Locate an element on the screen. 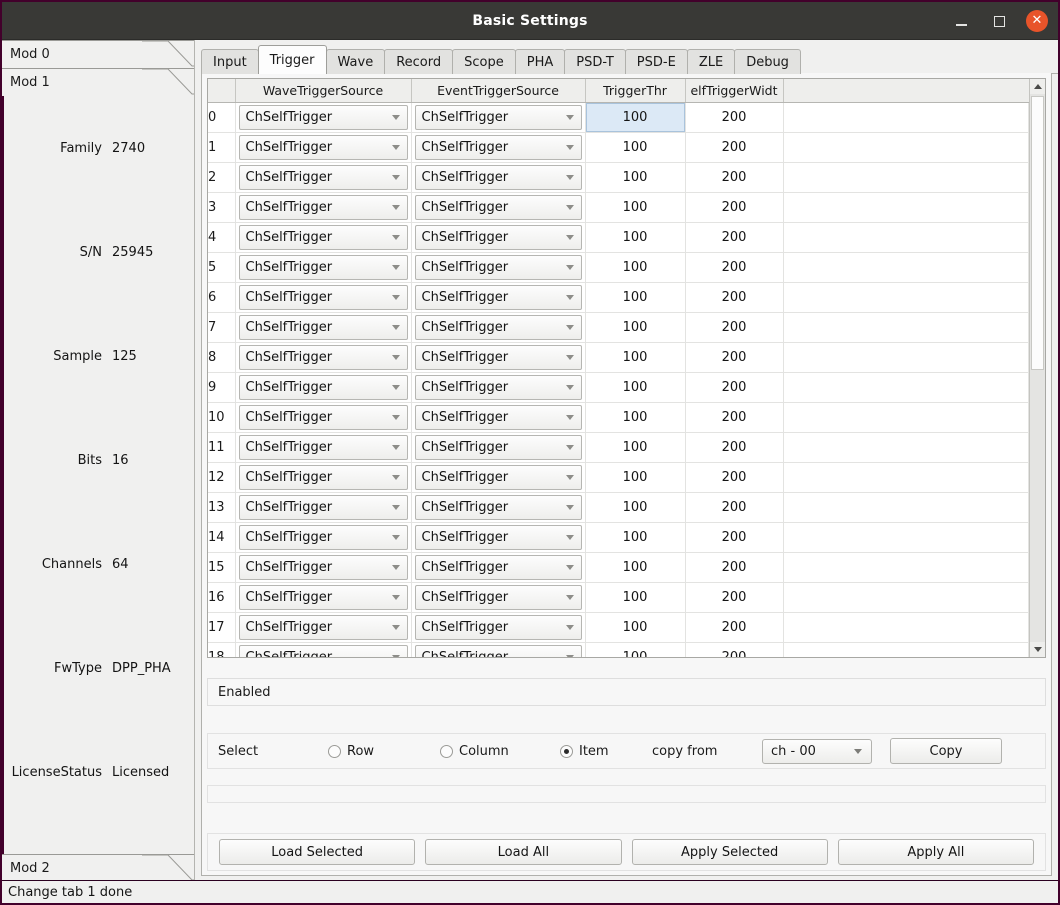 This screenshot has height=905, width=1060. table-row: 1 ChSelfTrigger ChSelfTrigger 100 200 is located at coordinates (618, 147).